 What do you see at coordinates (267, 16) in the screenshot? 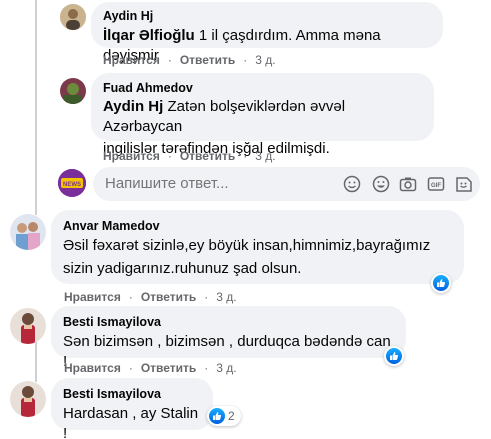
I see `comment-author: Aydin Hj` at bounding box center [267, 16].